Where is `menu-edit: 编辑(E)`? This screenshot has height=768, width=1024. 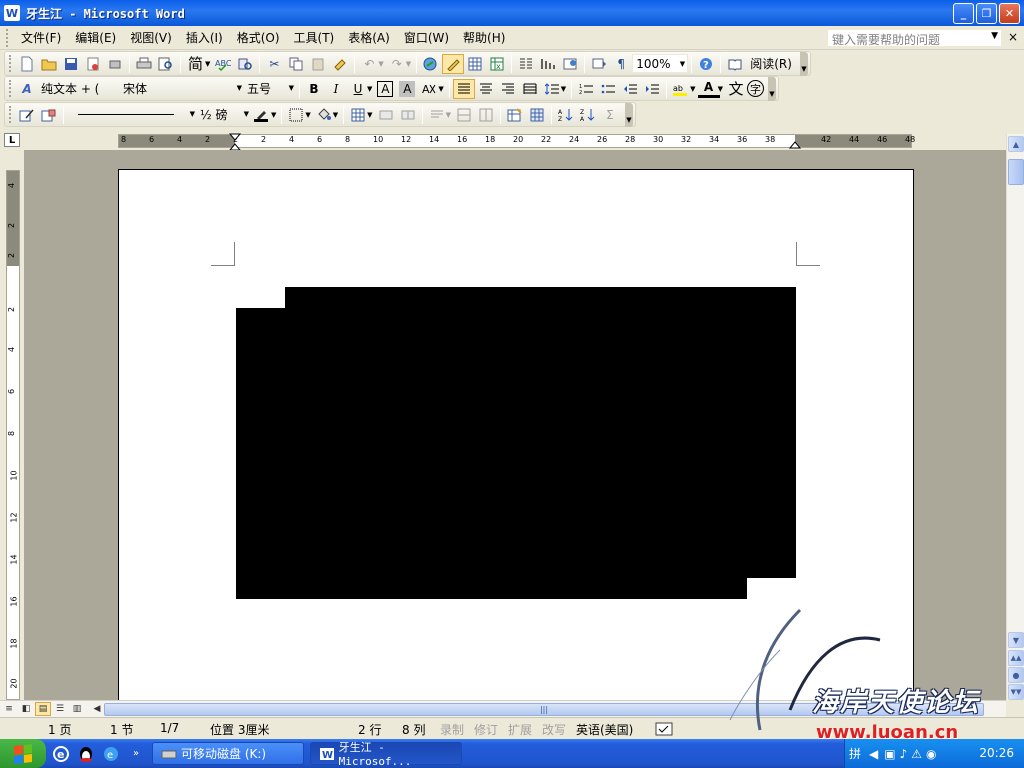 menu-edit: 编辑(E) is located at coordinates (95, 37).